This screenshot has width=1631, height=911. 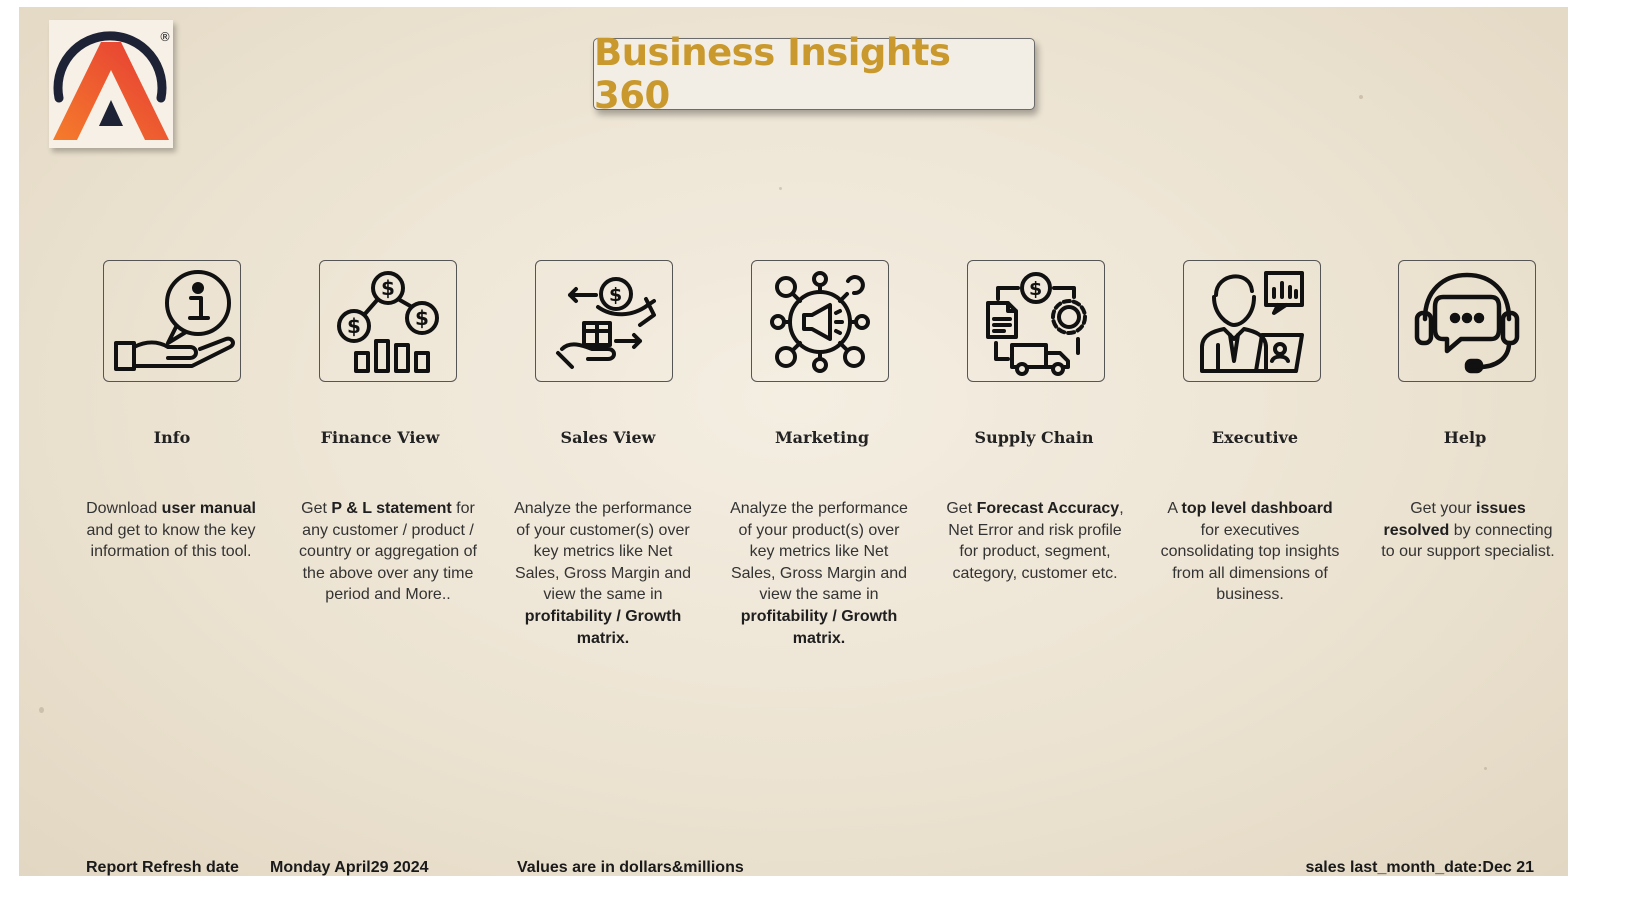 I want to click on nav-label-help: Help, so click(x=1465, y=437).